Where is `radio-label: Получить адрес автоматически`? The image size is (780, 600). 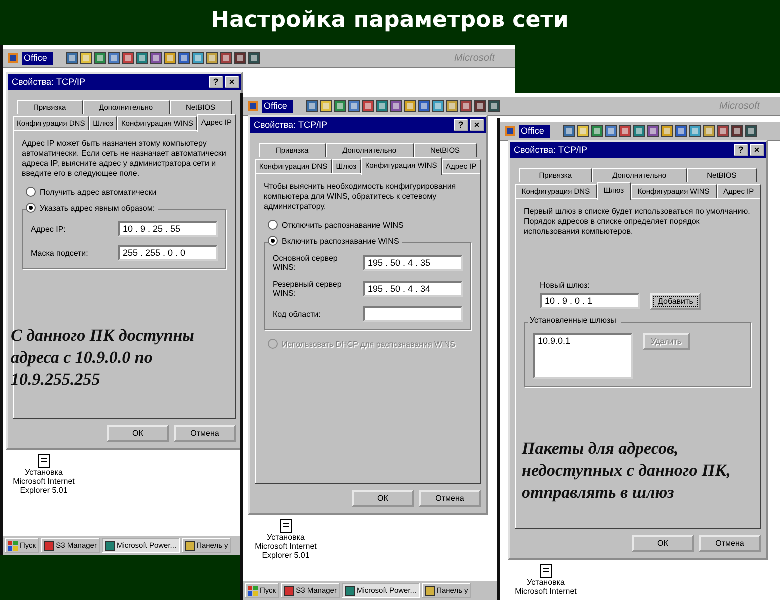
radio-label: Получить адрес автоматически is located at coordinates (98, 192).